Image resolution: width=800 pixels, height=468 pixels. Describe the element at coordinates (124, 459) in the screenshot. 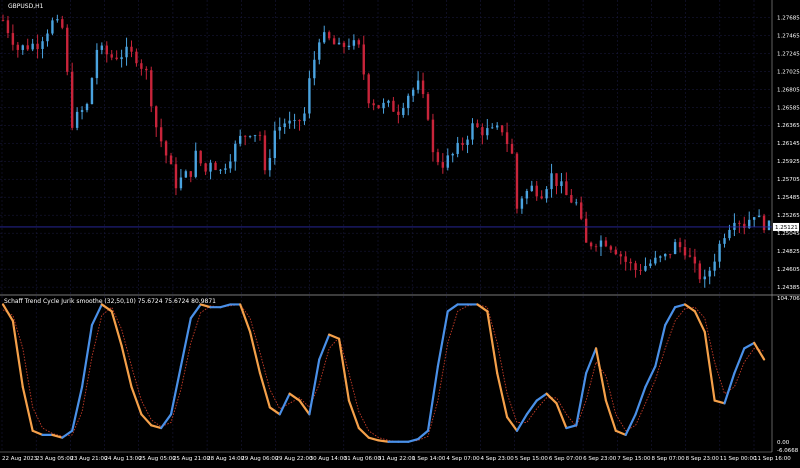

I see `time-tick-label: 24 Aug 13:00` at that location.